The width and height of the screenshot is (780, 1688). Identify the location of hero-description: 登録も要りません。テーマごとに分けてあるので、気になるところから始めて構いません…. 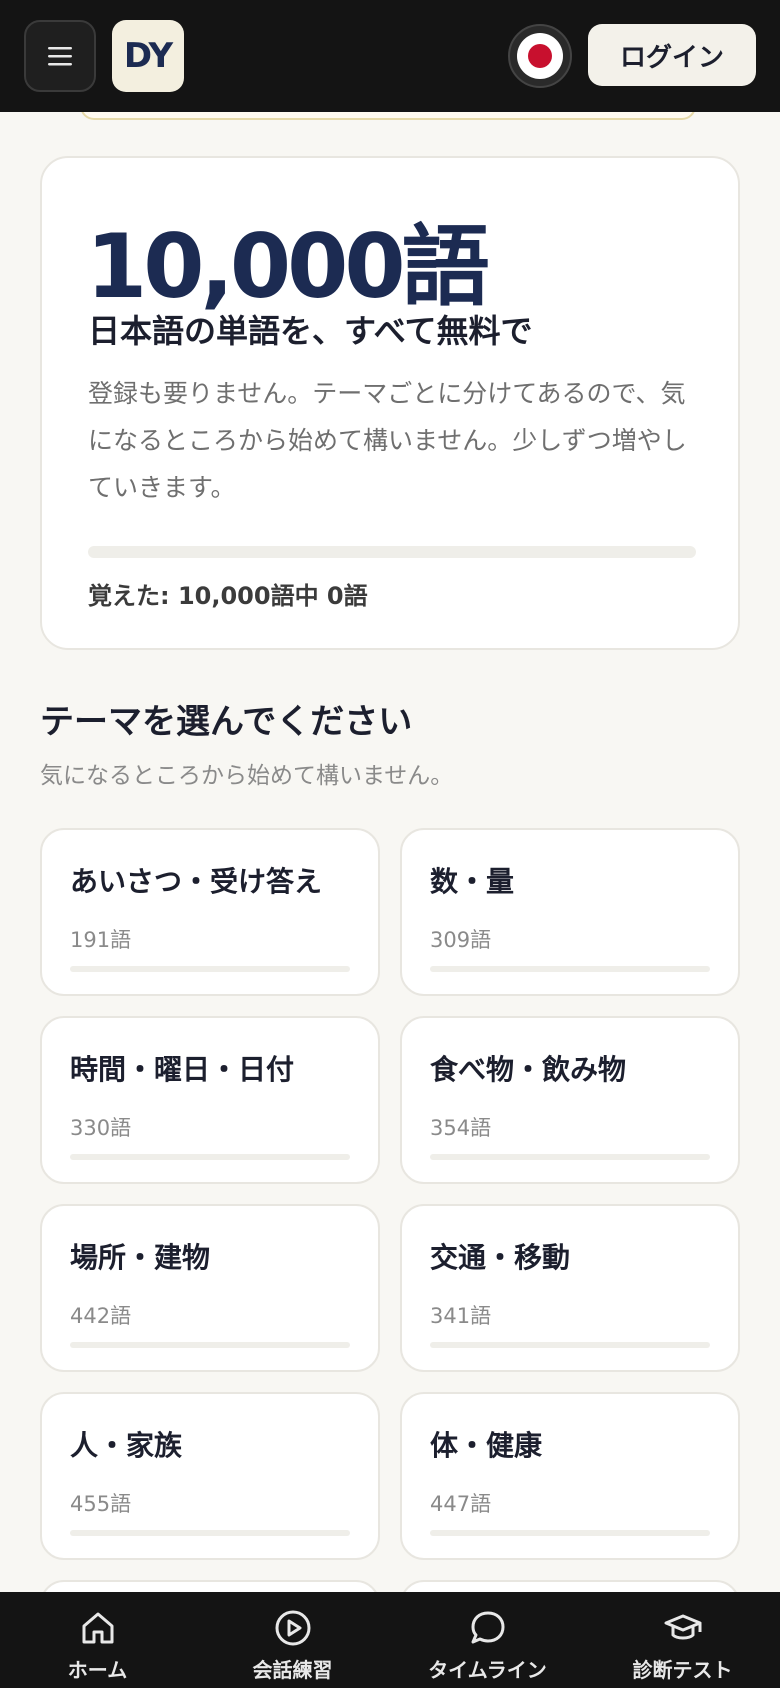
(387, 440).